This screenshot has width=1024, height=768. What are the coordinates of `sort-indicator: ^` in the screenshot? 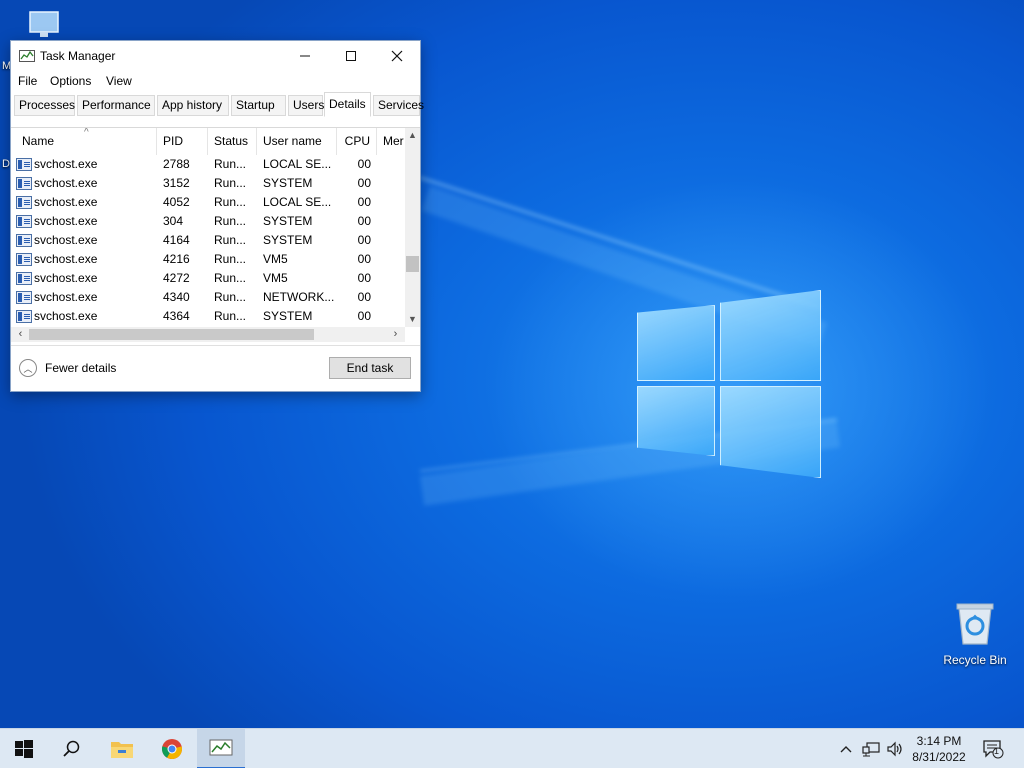 It's located at (86, 133).